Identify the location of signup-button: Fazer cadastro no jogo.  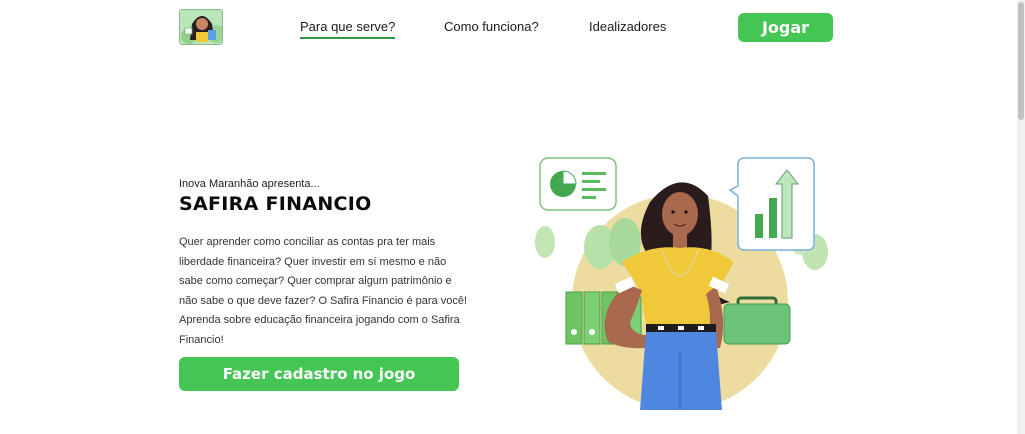
(319, 374).